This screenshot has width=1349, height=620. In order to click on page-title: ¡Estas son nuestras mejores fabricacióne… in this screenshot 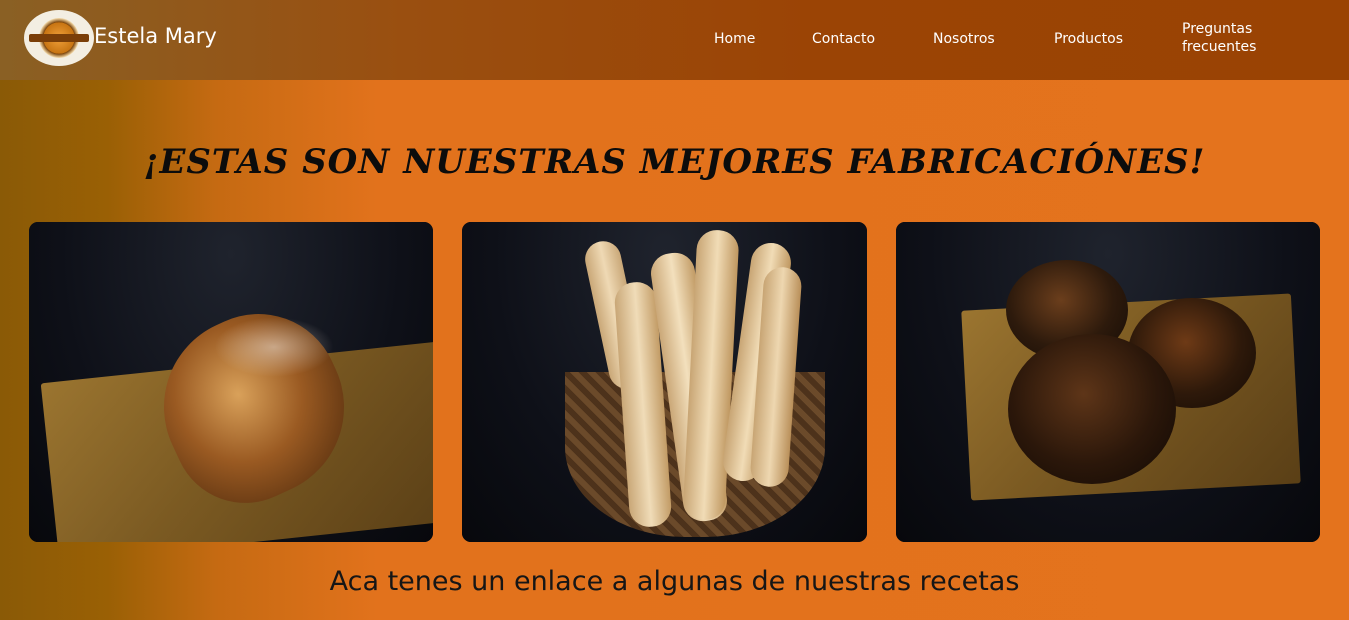, I will do `click(674, 162)`.